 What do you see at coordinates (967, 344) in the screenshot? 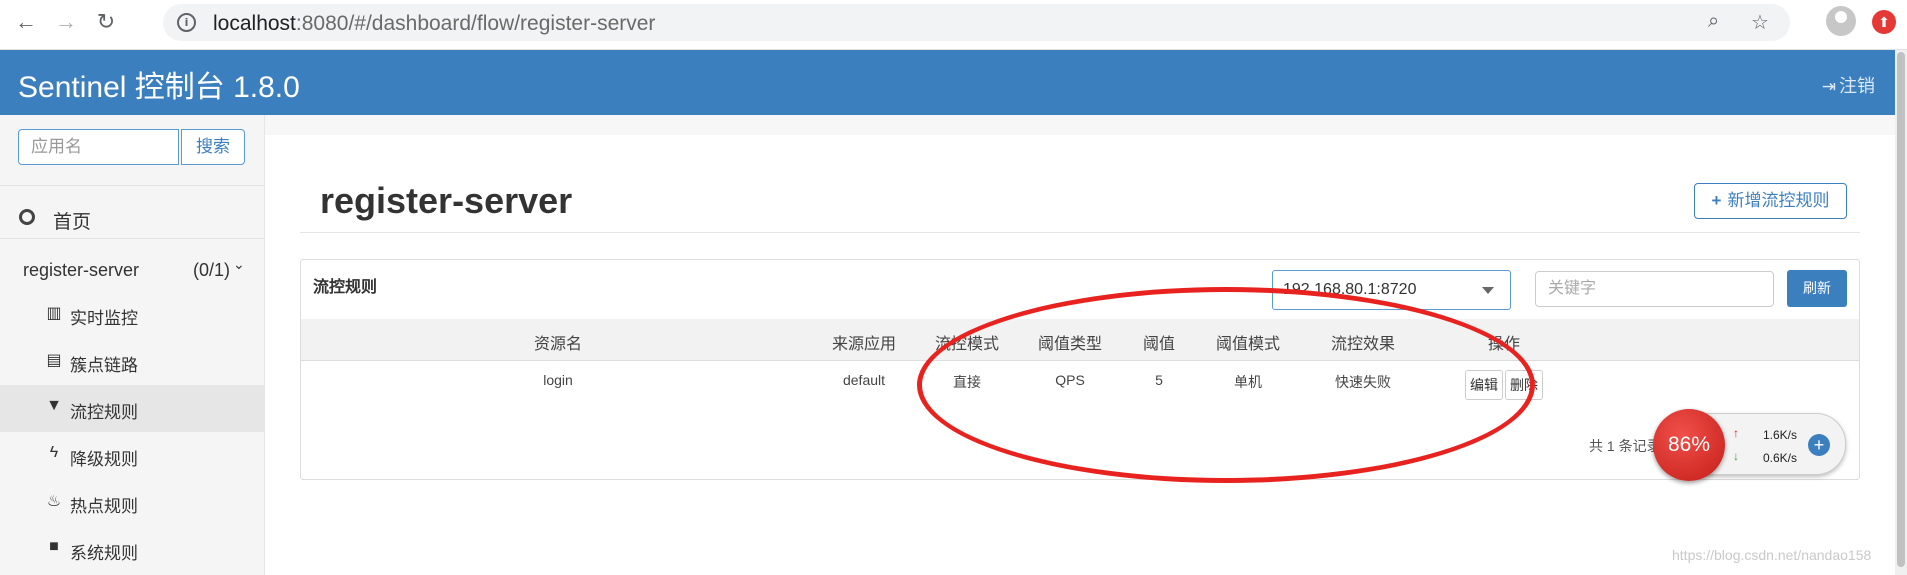
I see `column-header: 流控模式` at bounding box center [967, 344].